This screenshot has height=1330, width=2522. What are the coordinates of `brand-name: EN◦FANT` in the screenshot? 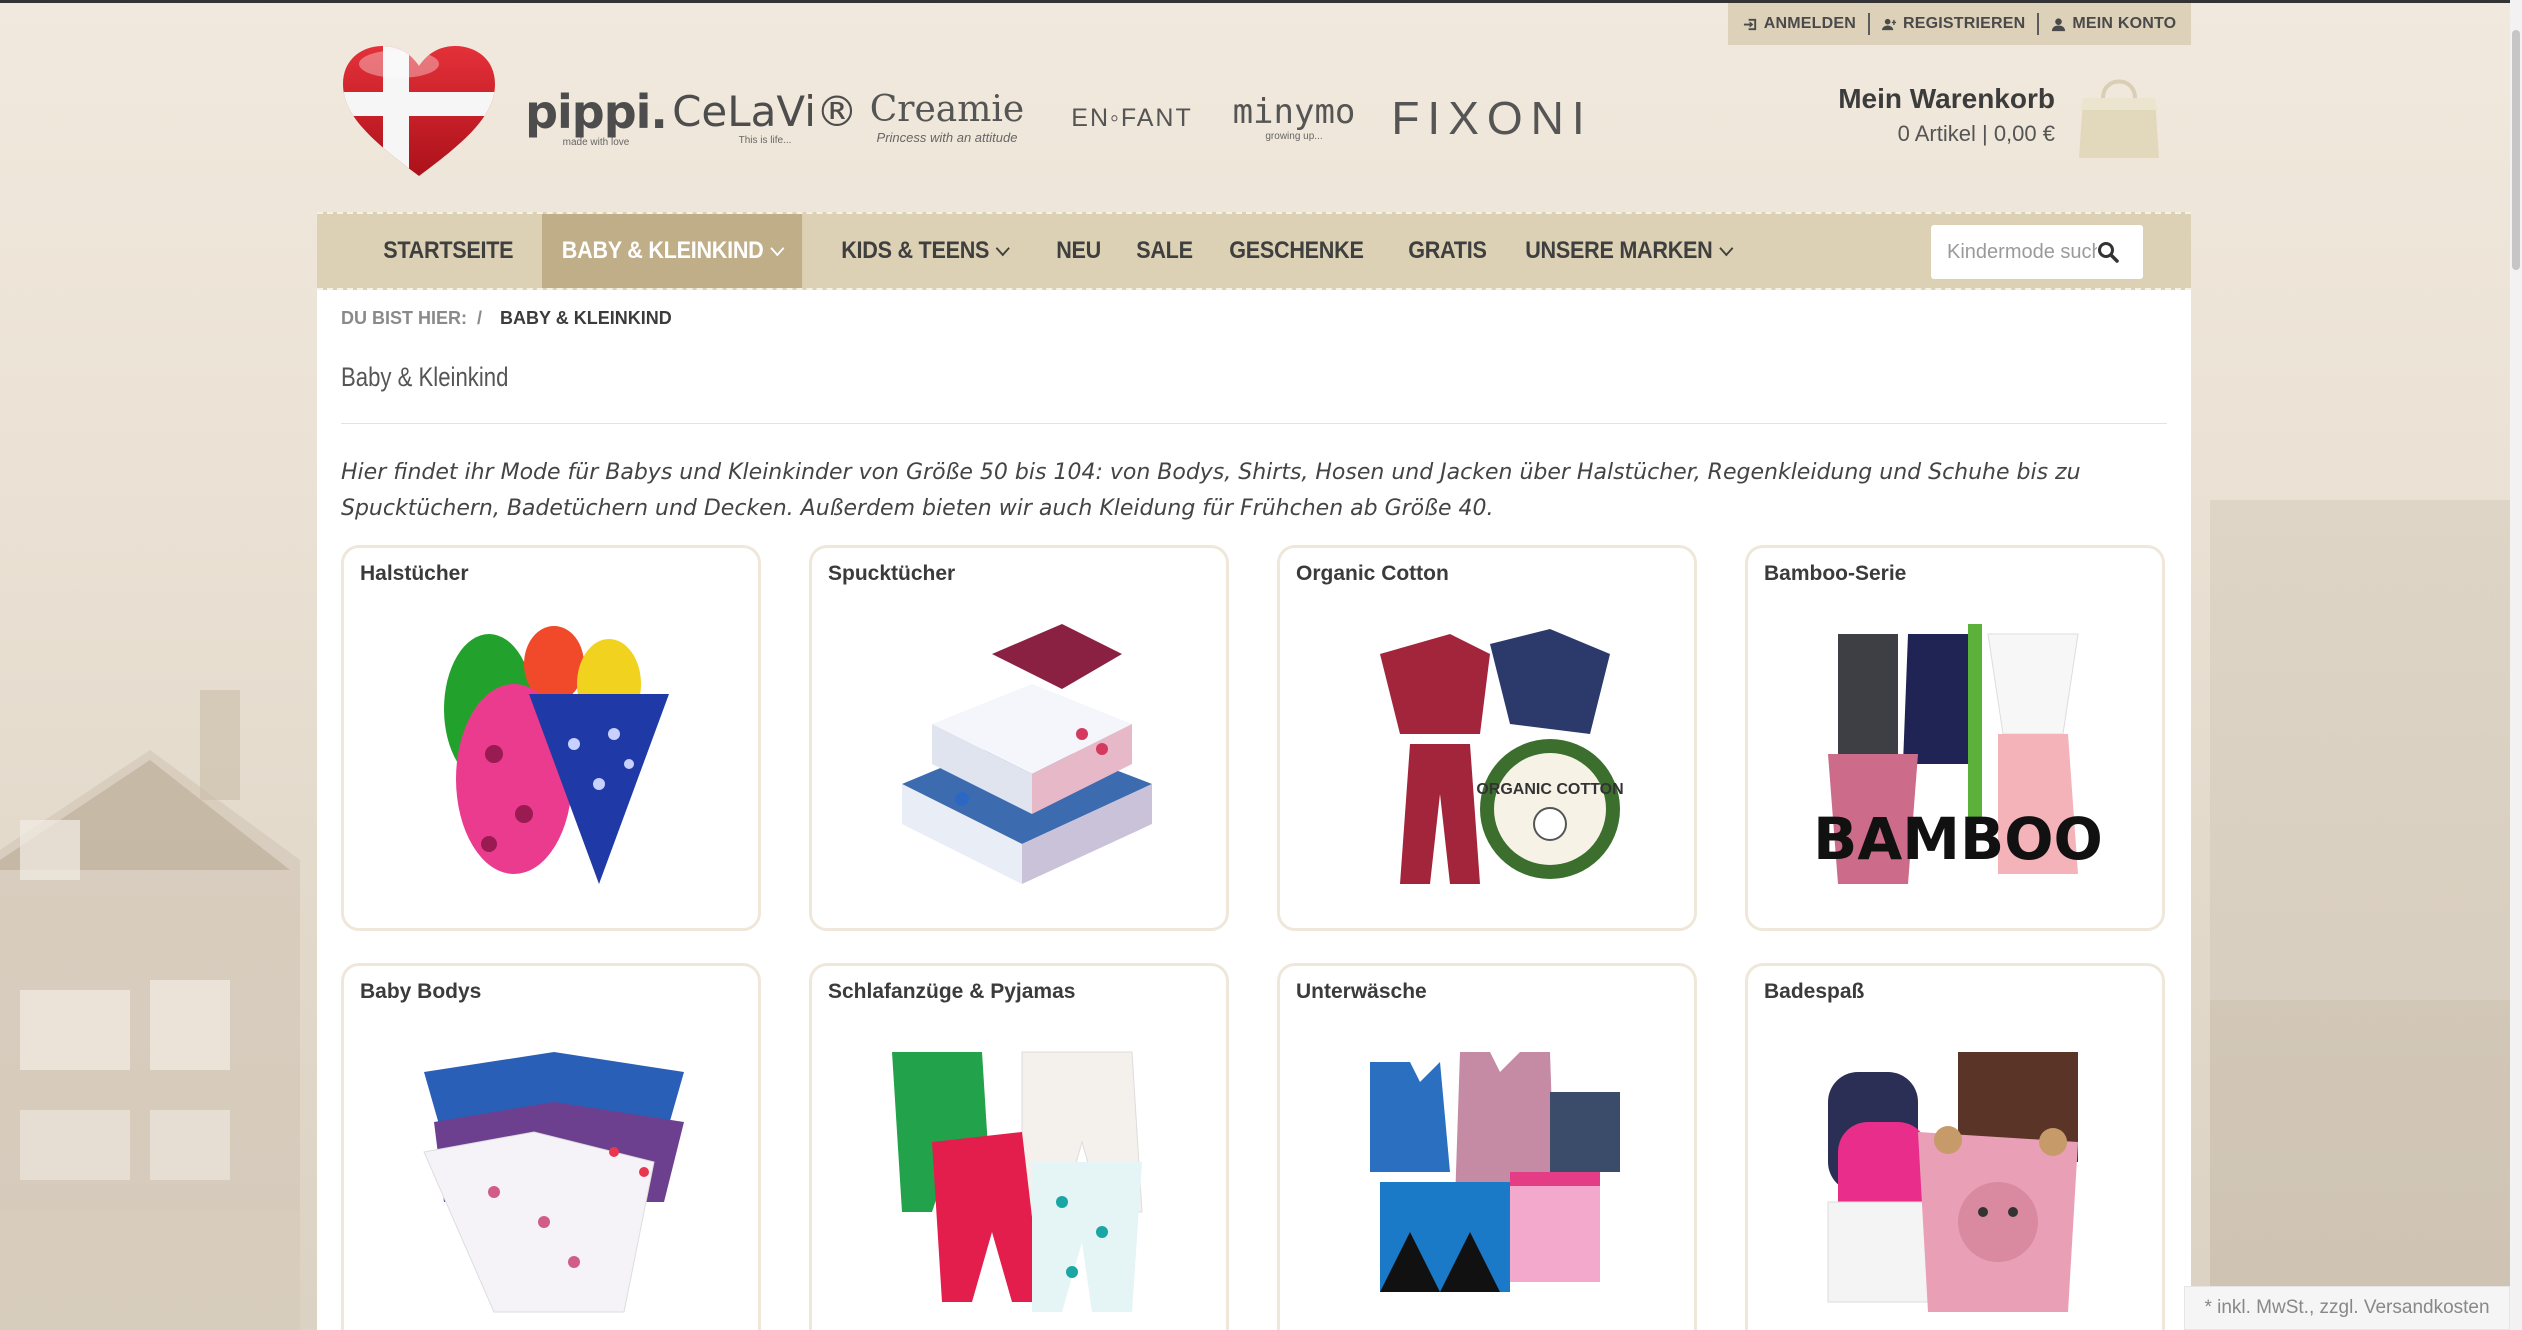 It's located at (1132, 117).